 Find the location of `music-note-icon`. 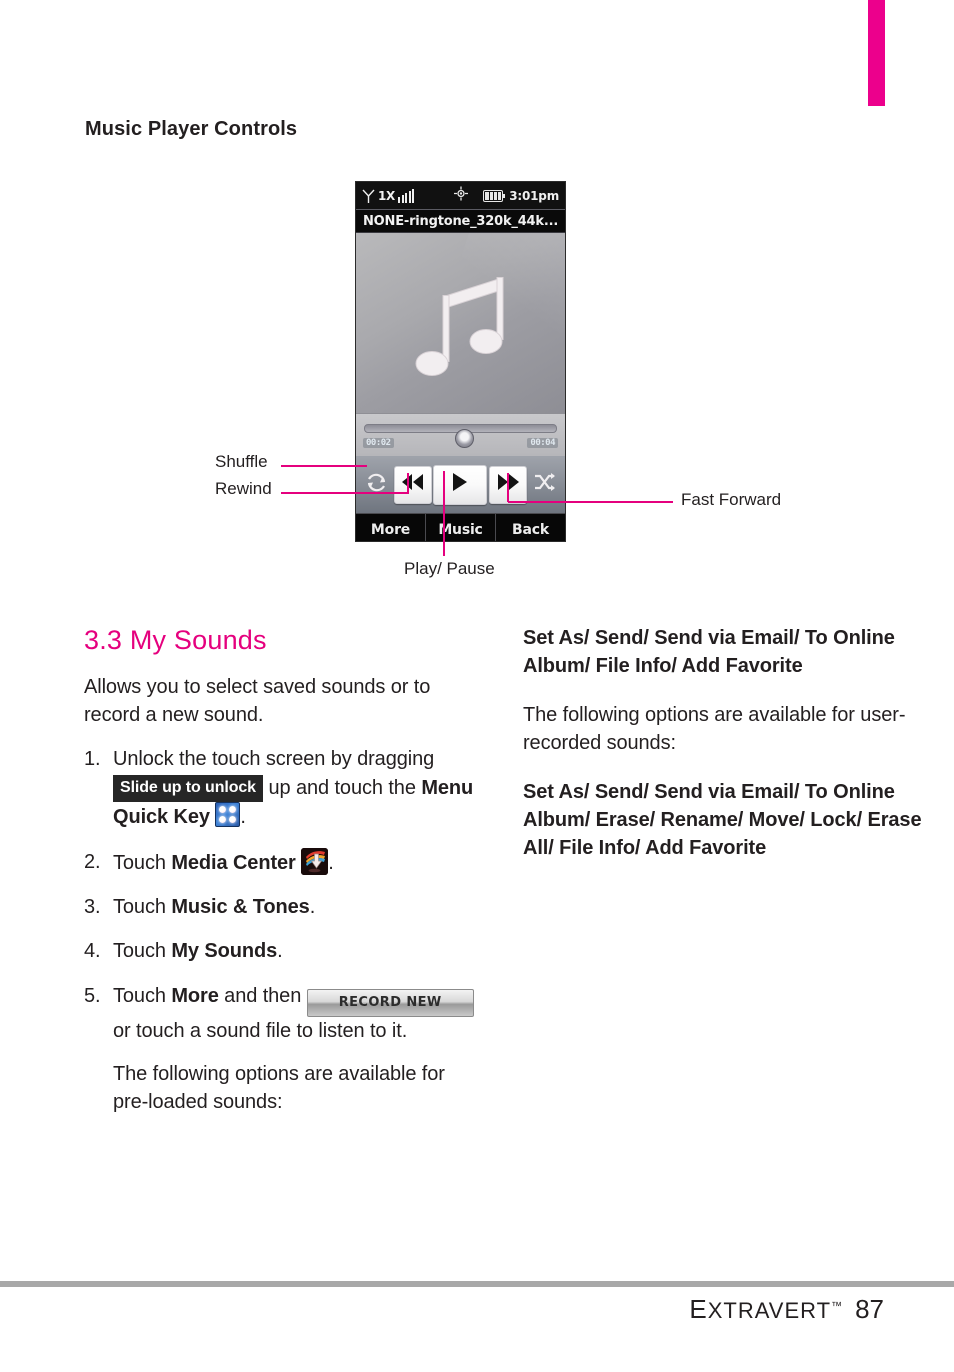

music-note-icon is located at coordinates (461, 326).